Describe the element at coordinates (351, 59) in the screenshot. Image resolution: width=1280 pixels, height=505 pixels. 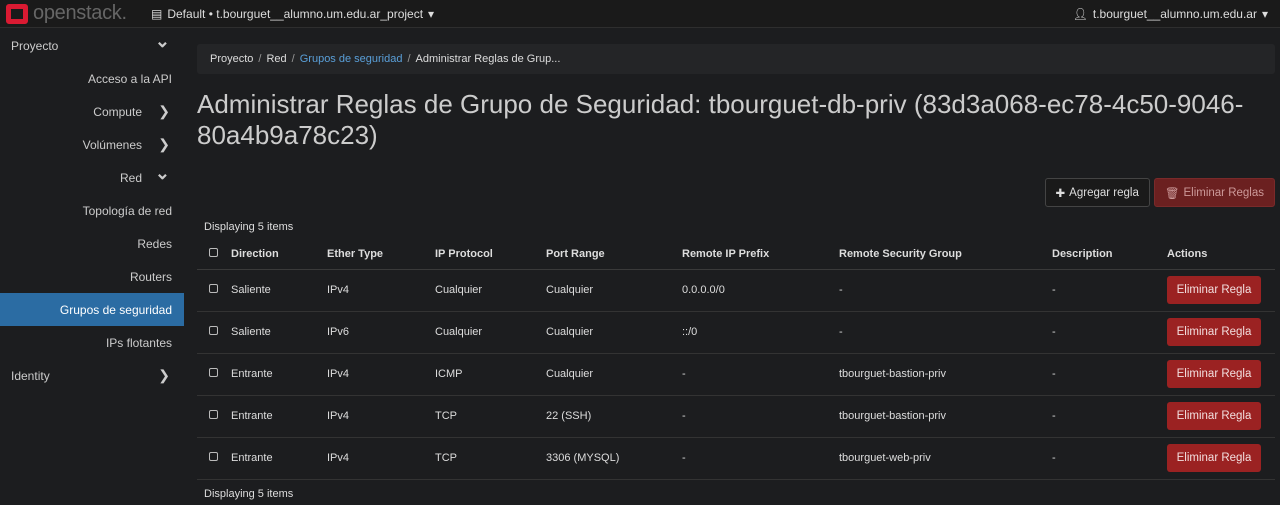
I see `breadcrumb-grupos-link: Grupos de seguridad` at that location.